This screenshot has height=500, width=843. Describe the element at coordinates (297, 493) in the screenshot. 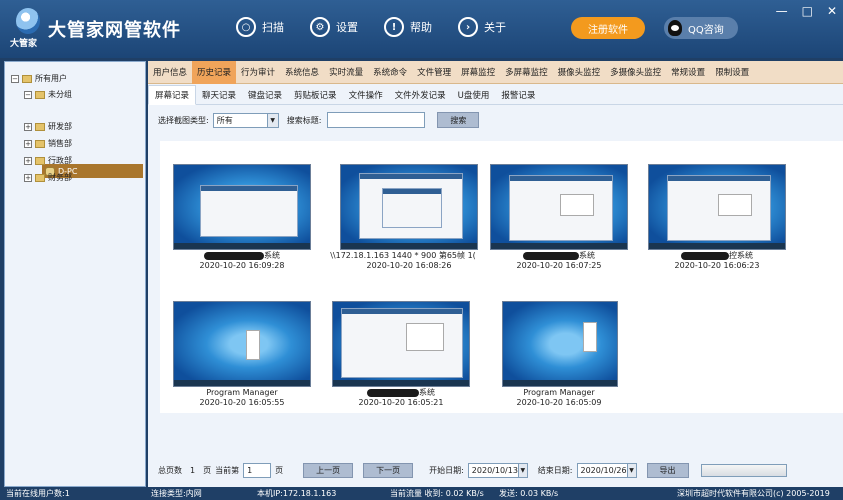

I see `local-ip-status: 本机IP:172.18.1.163` at that location.